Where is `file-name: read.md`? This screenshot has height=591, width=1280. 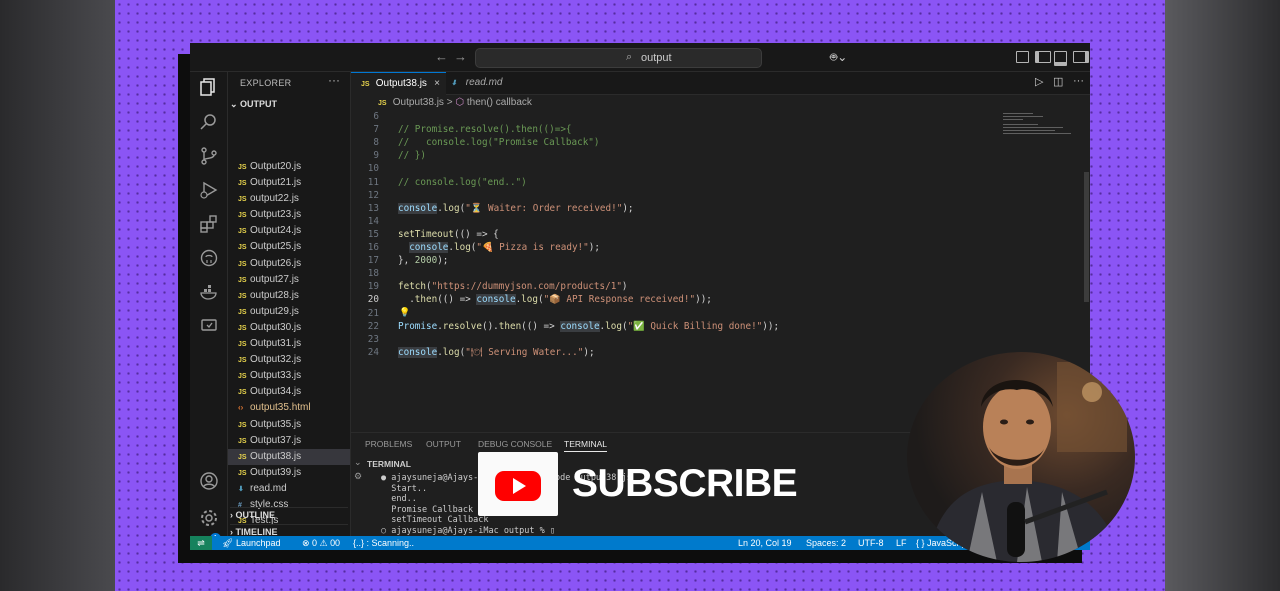 file-name: read.md is located at coordinates (268, 488).